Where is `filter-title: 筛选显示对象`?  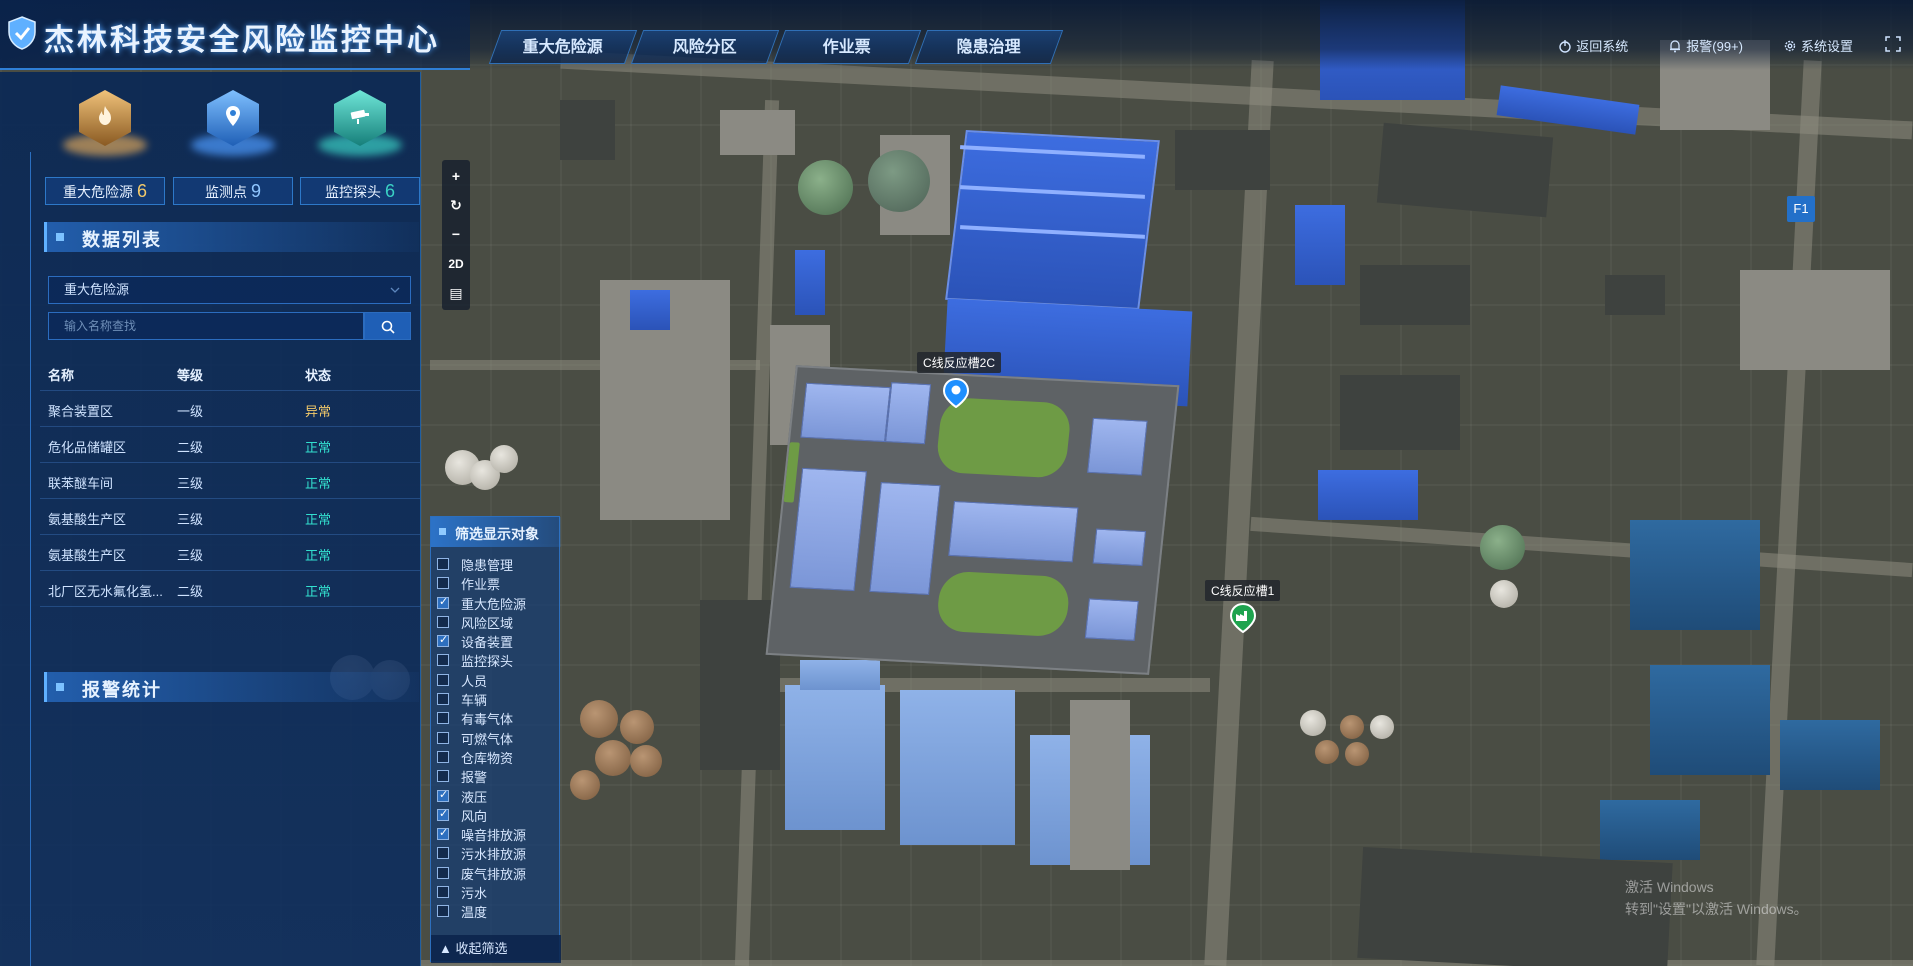
filter-title: 筛选显示对象 is located at coordinates (497, 534).